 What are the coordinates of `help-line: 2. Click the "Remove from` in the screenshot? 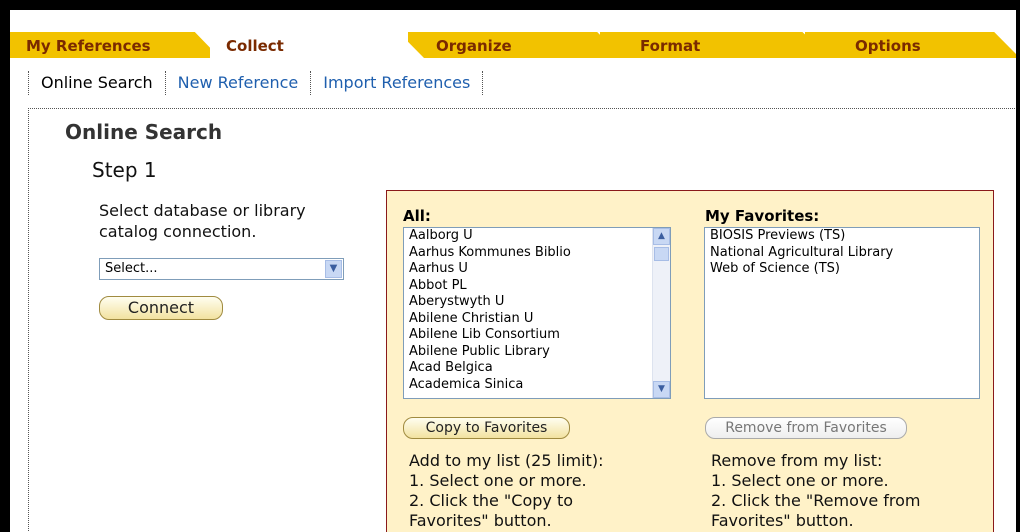 It's located at (816, 500).